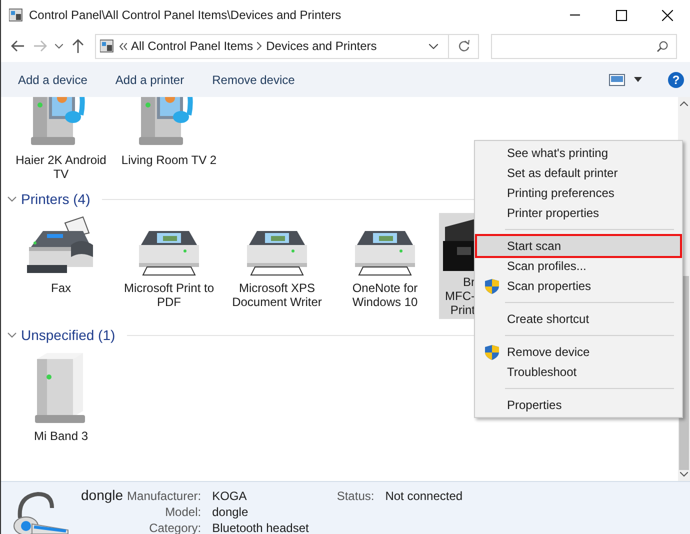 The width and height of the screenshot is (690, 534). Describe the element at coordinates (150, 79) in the screenshot. I see `toolbar-button: Add a printer` at that location.